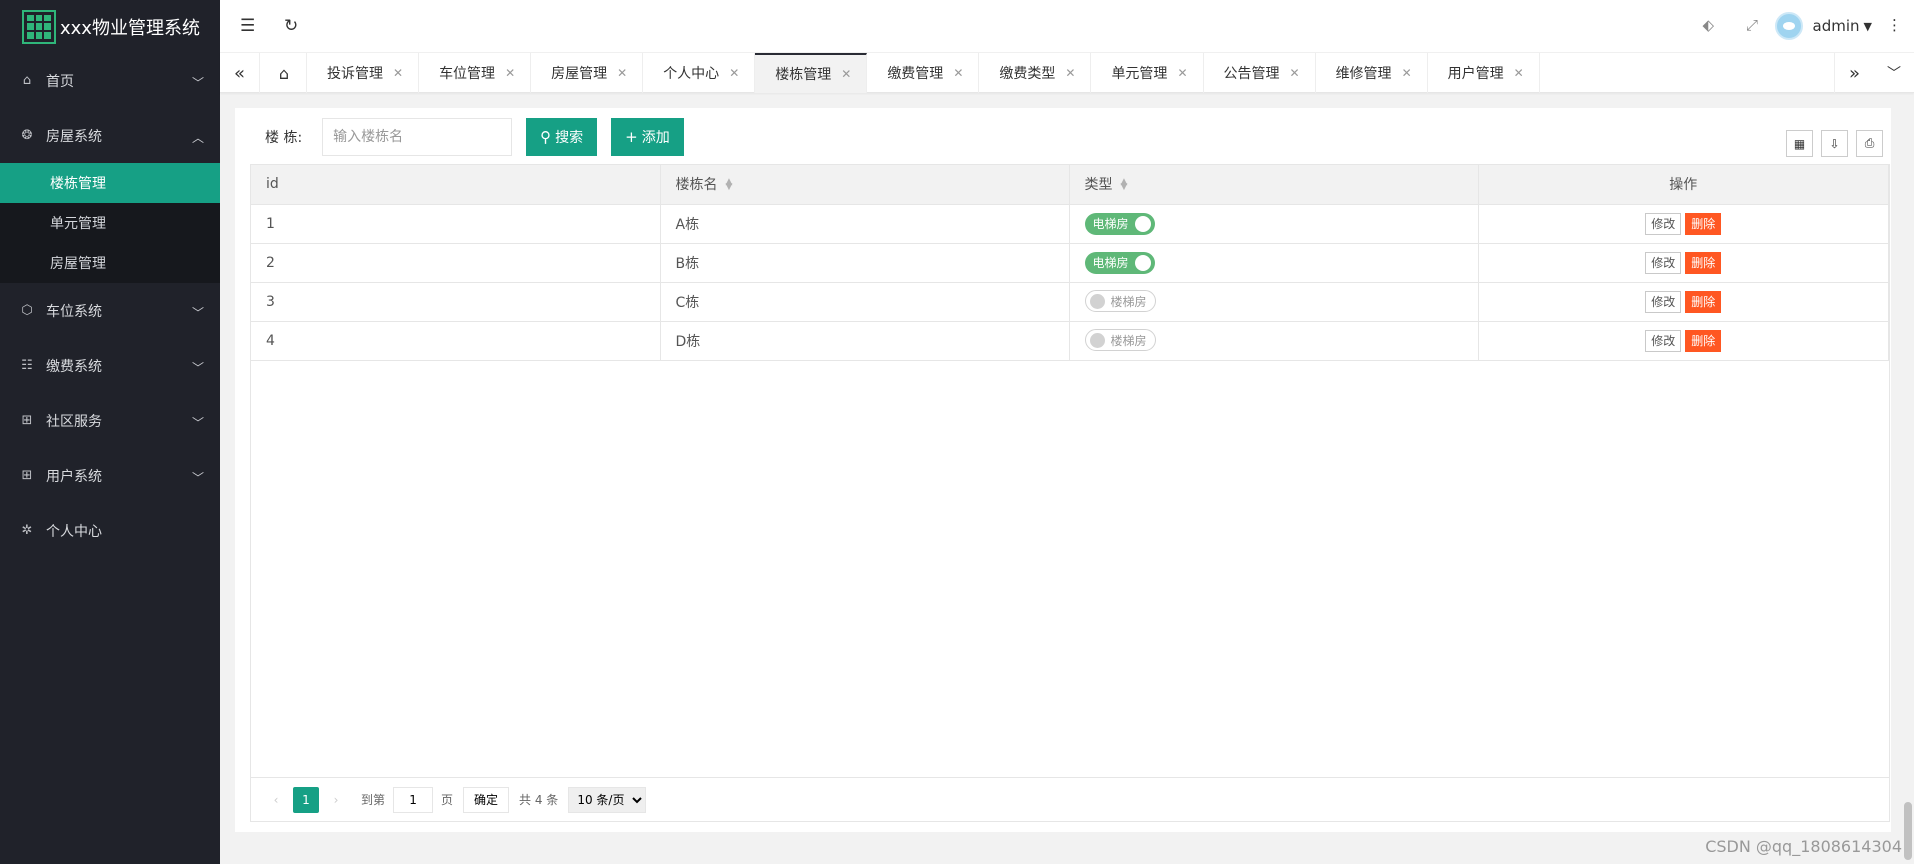 This screenshot has height=864, width=1914. What do you see at coordinates (803, 75) in the screenshot?
I see `tab-label: 楼栋管理` at bounding box center [803, 75].